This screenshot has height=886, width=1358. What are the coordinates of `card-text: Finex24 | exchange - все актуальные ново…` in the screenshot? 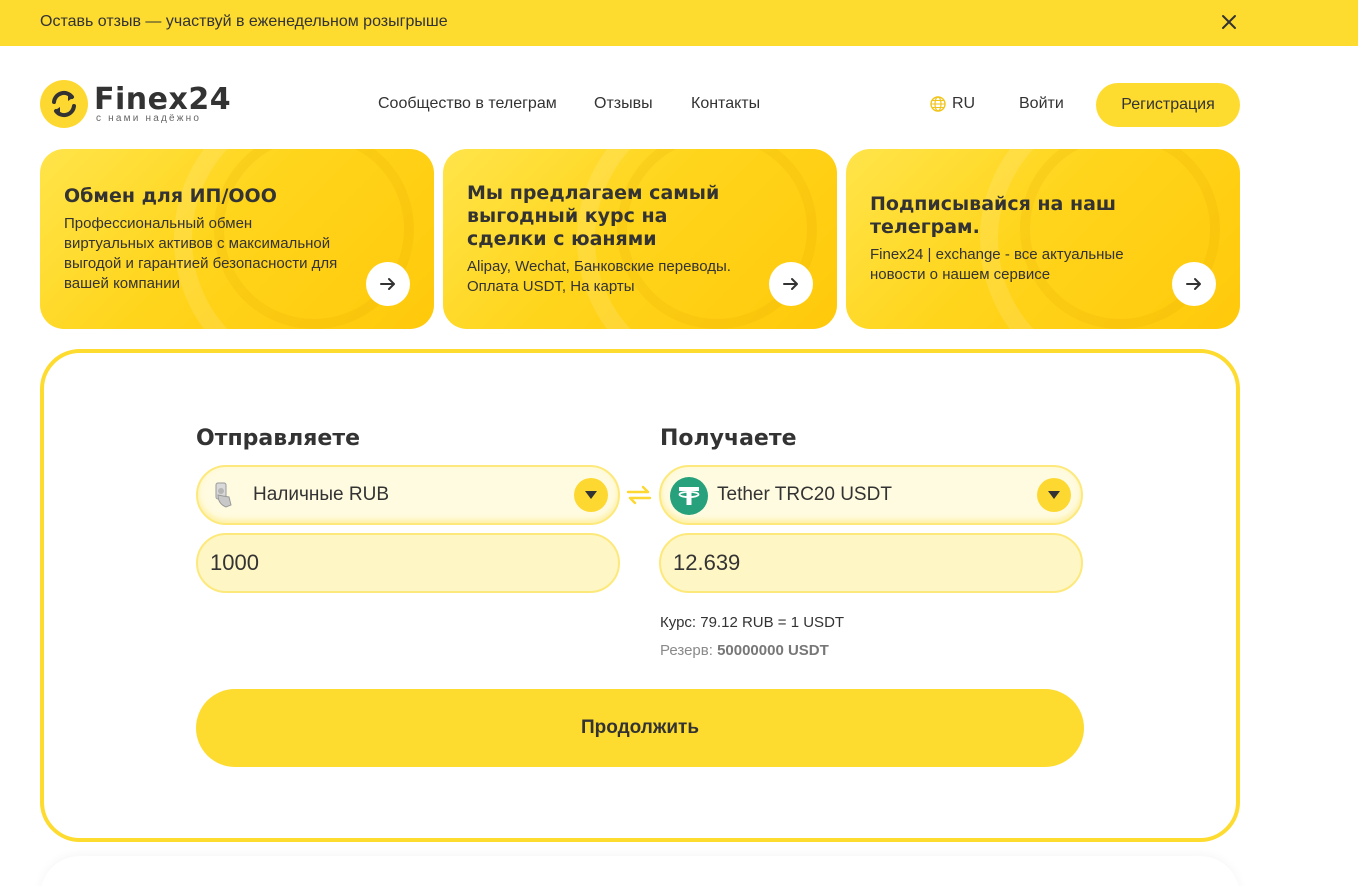 It's located at (997, 264).